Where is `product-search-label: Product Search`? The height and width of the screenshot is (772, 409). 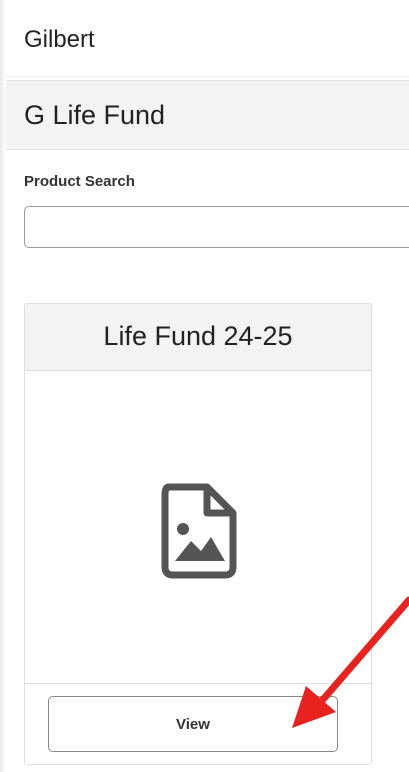 product-search-label: Product Search is located at coordinates (79, 181).